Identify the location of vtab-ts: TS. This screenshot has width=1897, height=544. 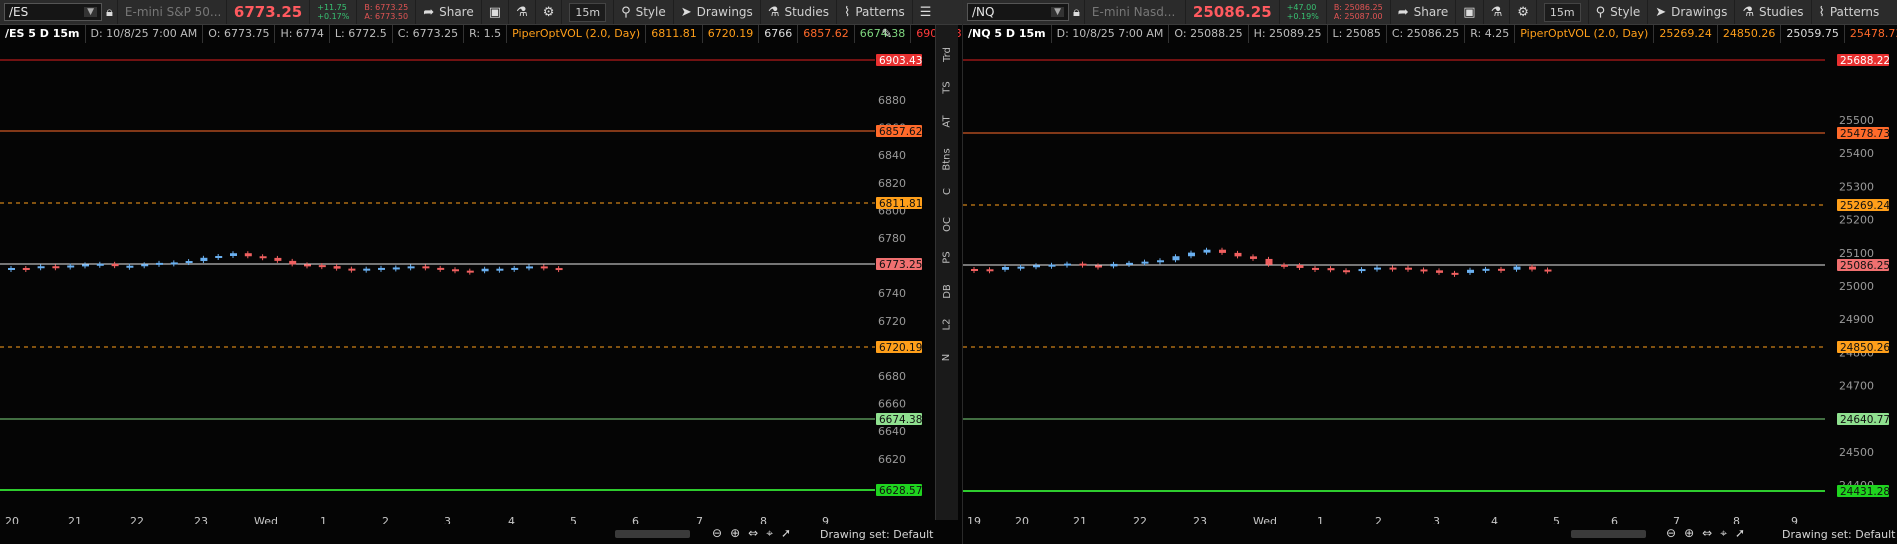
(947, 87).